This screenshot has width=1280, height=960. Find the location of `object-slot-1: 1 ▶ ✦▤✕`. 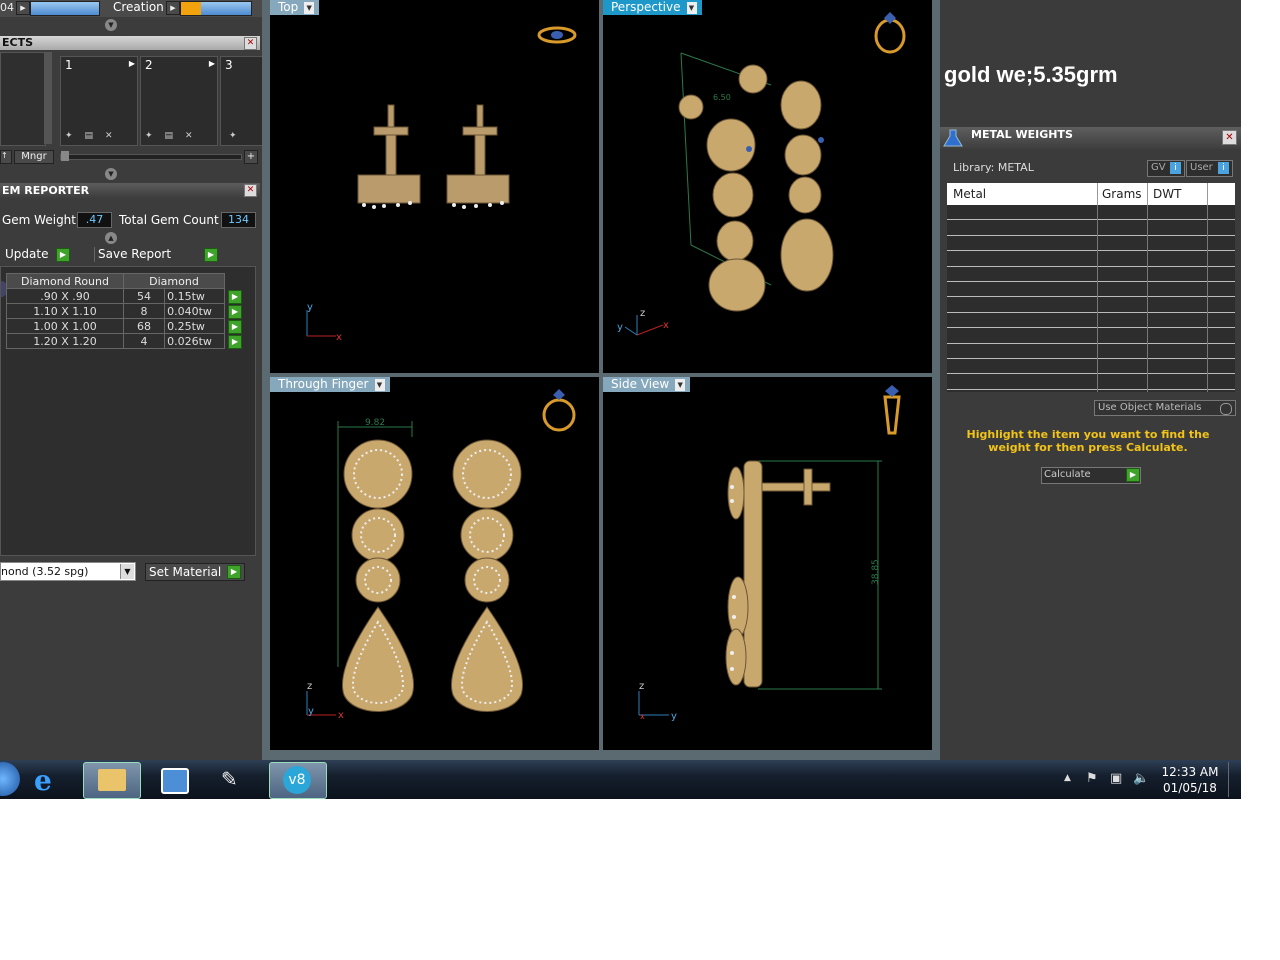

object-slot-1: 1 ▶ ✦▤✕ is located at coordinates (99, 101).